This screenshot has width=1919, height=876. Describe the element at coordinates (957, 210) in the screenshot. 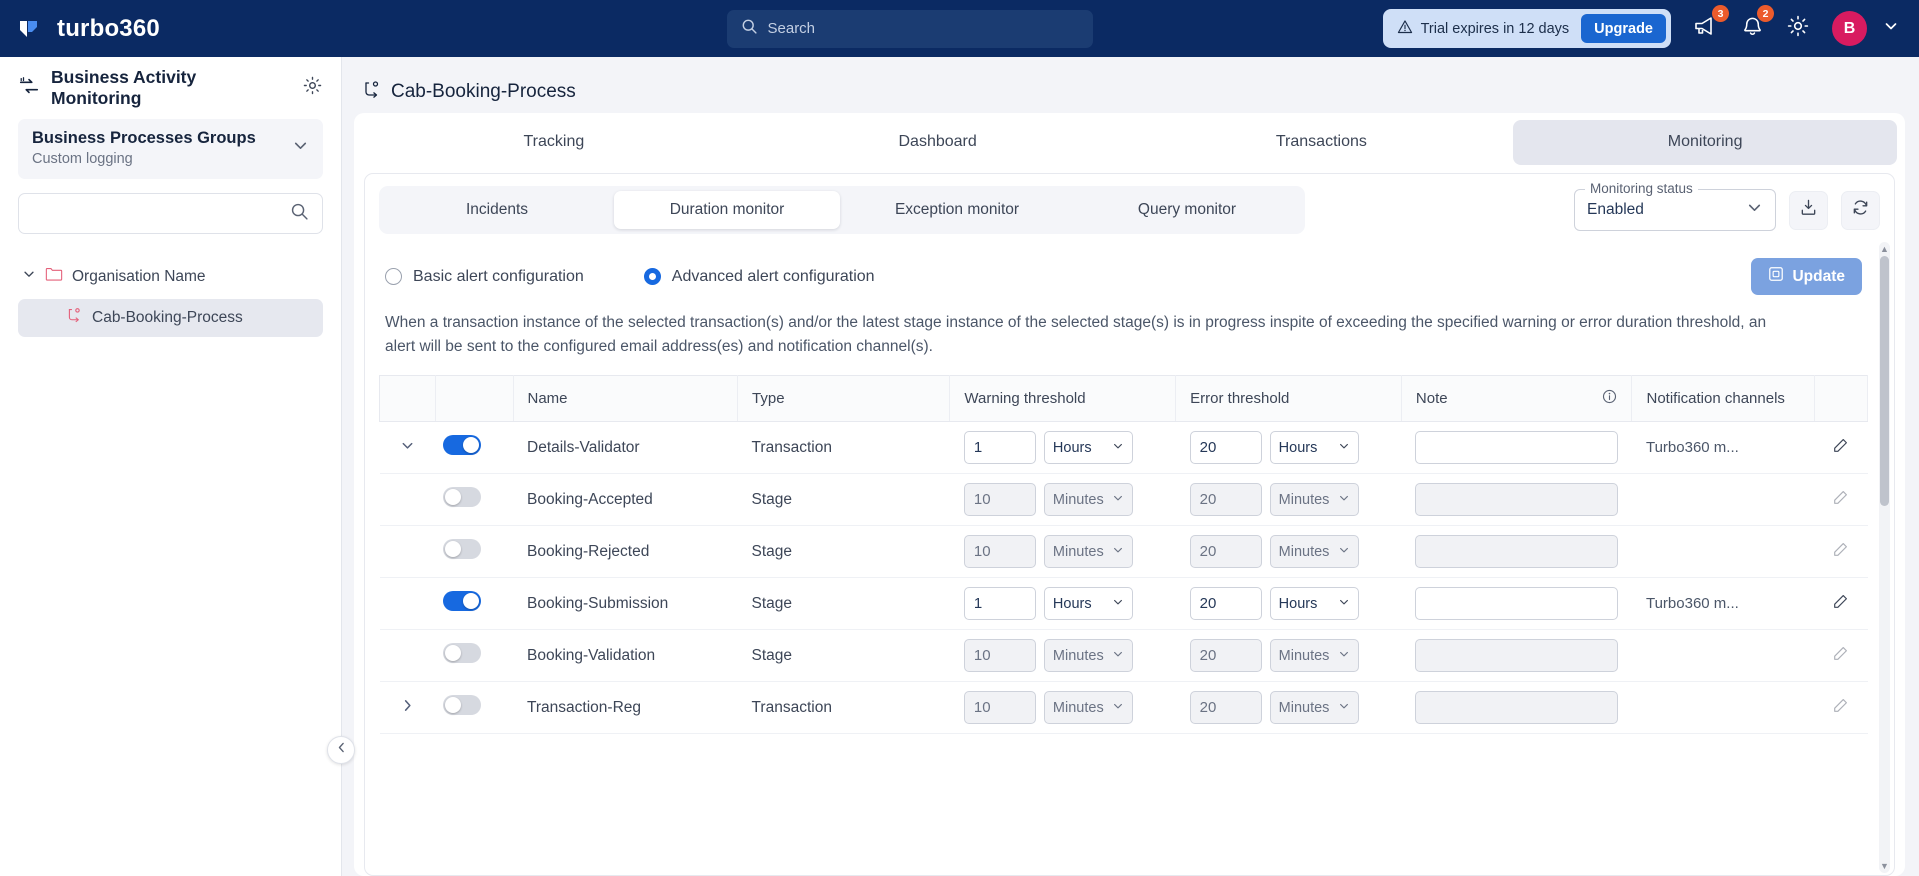

I see `subtab-exception-monitor: Exception monitor` at that location.